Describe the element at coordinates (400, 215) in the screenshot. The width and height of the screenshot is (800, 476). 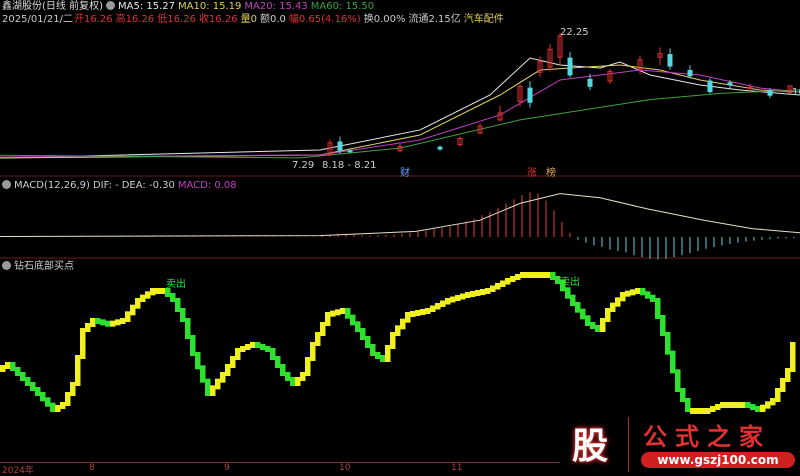
I see `dea-line` at that location.